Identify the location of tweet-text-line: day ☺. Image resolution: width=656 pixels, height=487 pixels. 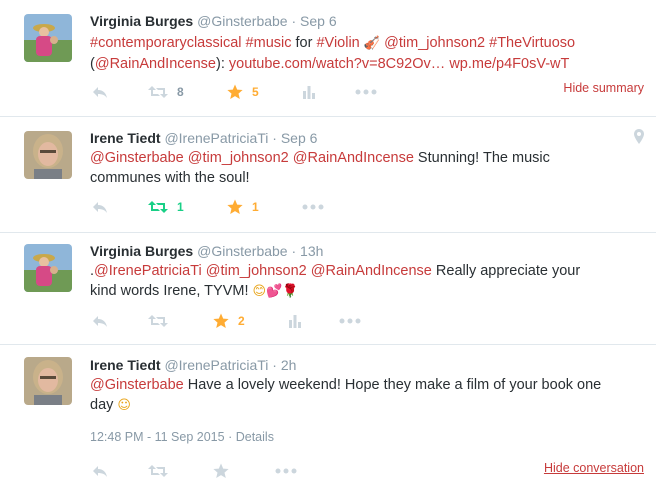
(360, 405).